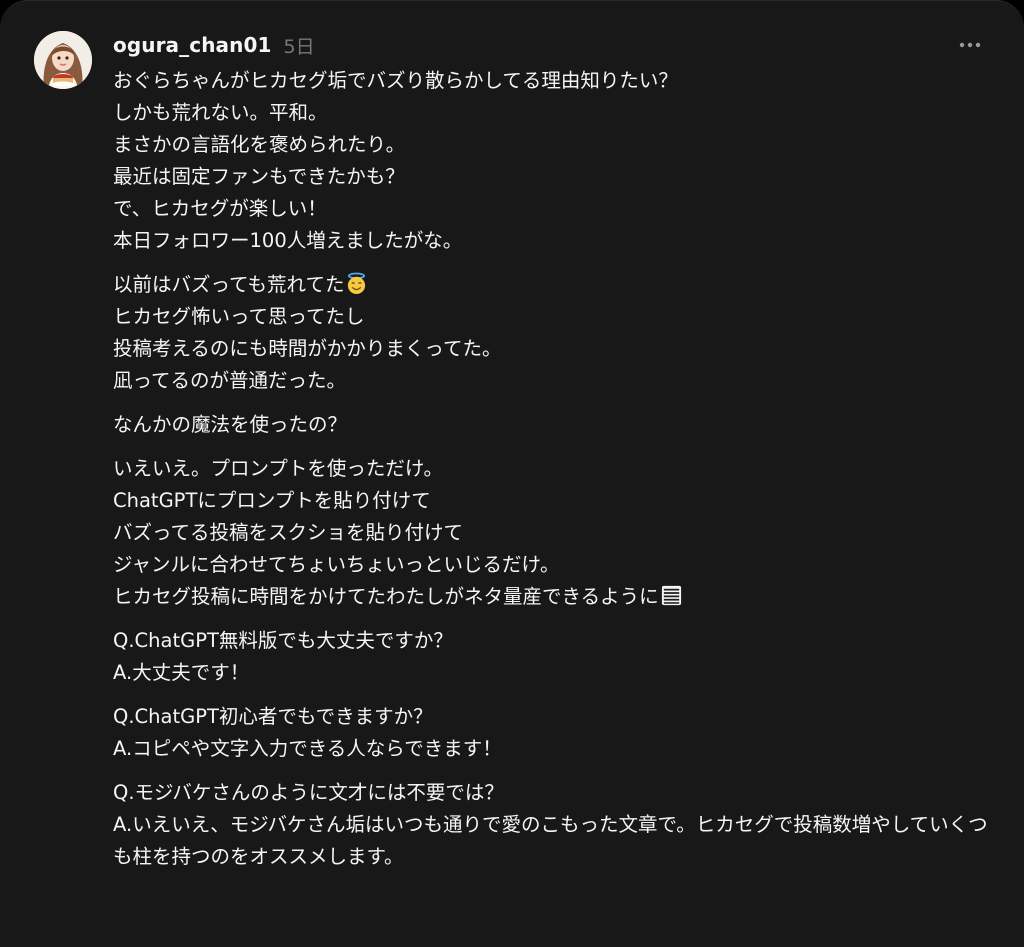 This screenshot has height=947, width=1024. I want to click on username: ogura_chan01, so click(192, 45).